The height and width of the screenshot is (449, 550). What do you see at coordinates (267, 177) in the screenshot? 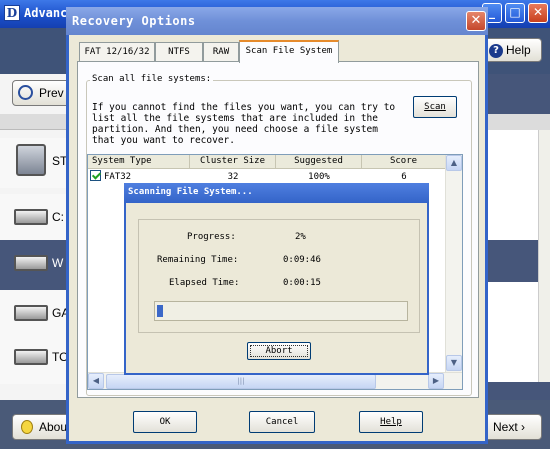
I see `table-row: FAT32 32 100% 6` at bounding box center [267, 177].